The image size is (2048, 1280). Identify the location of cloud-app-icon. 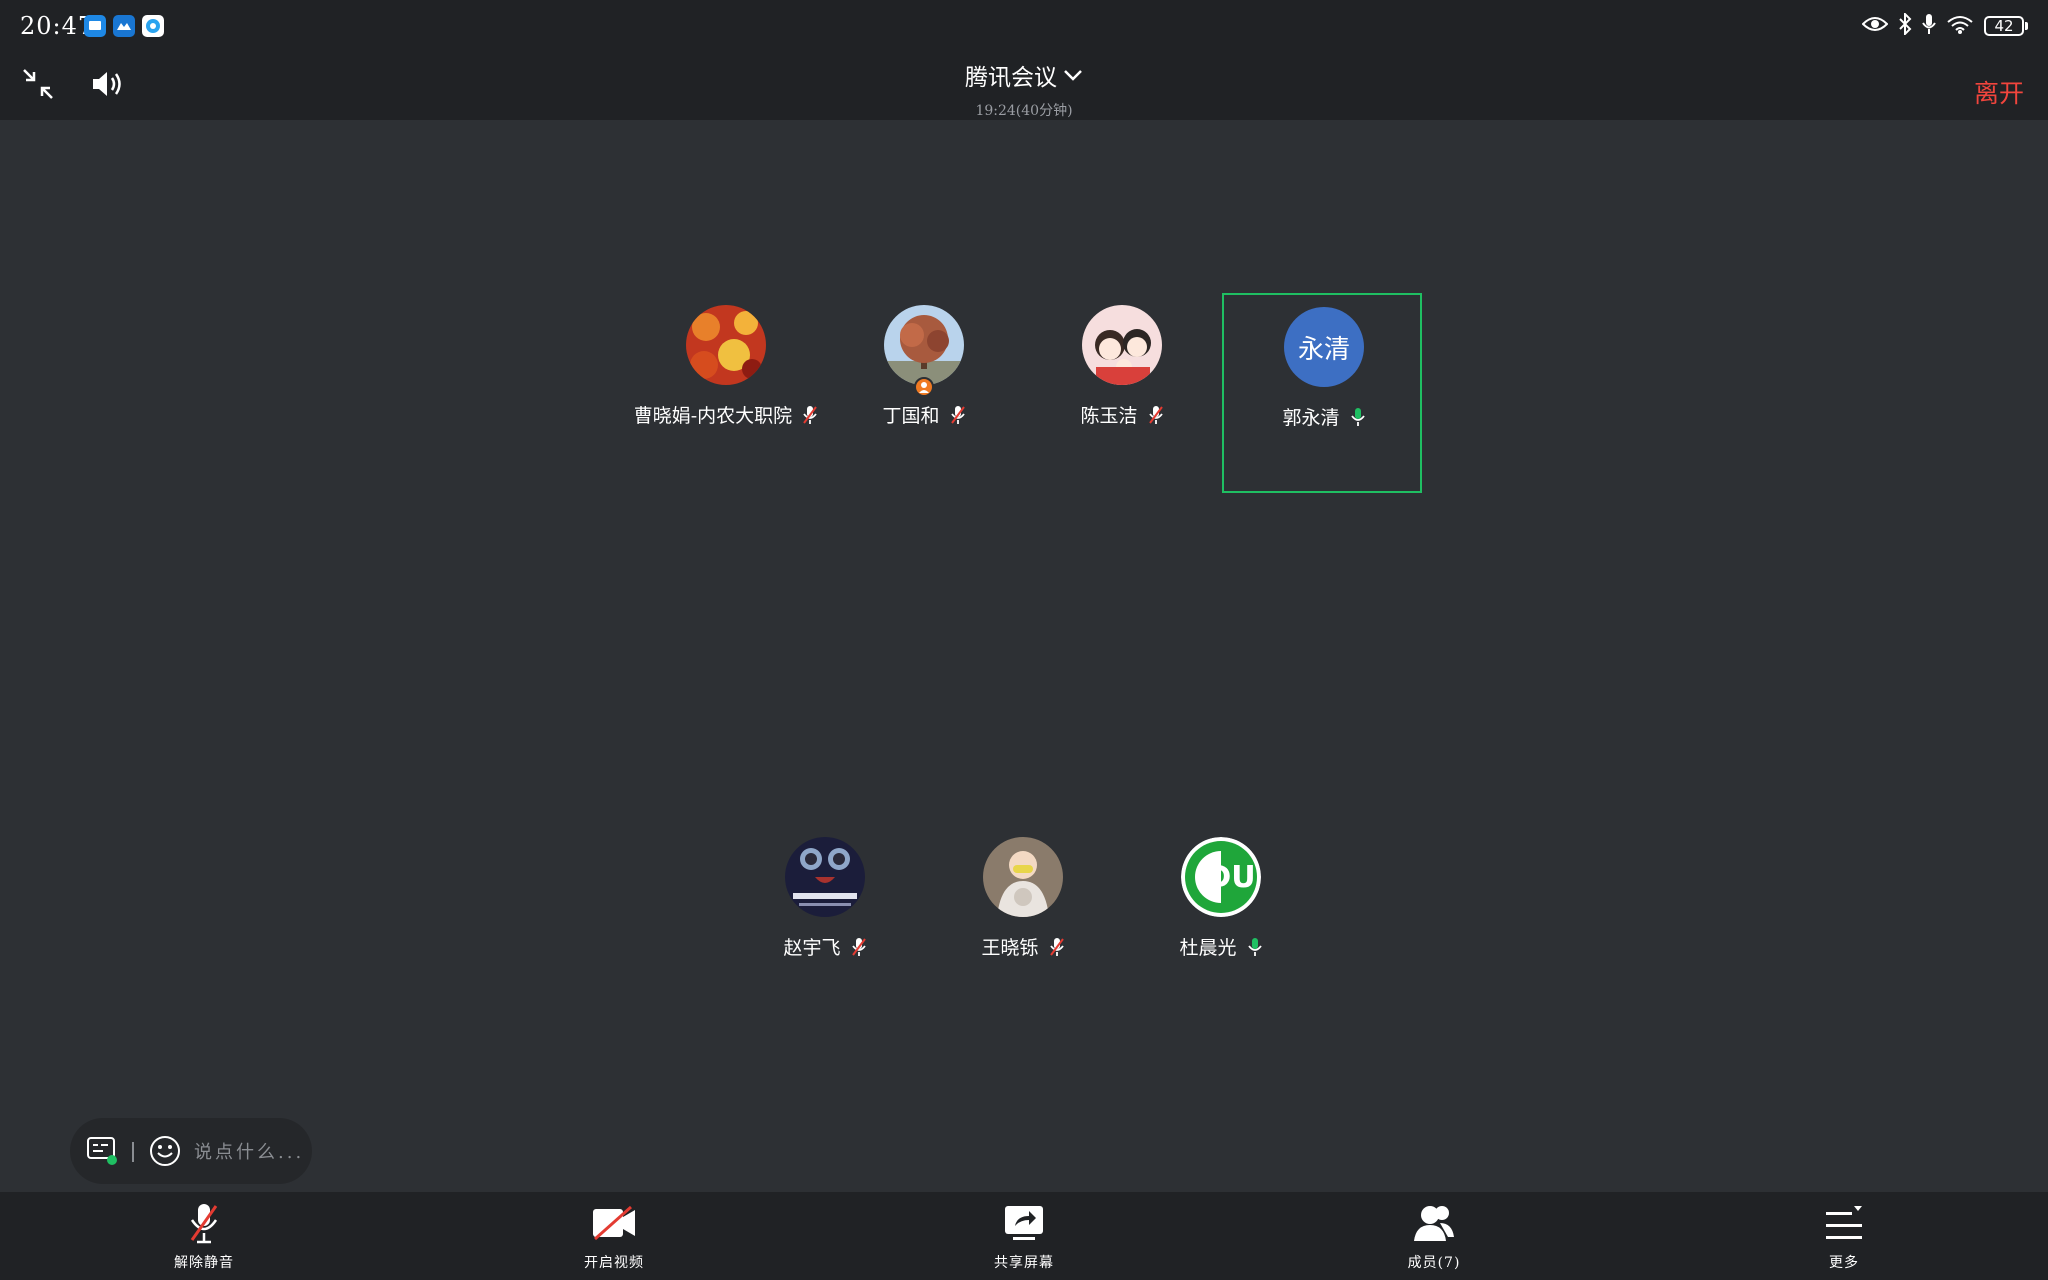
(124, 26).